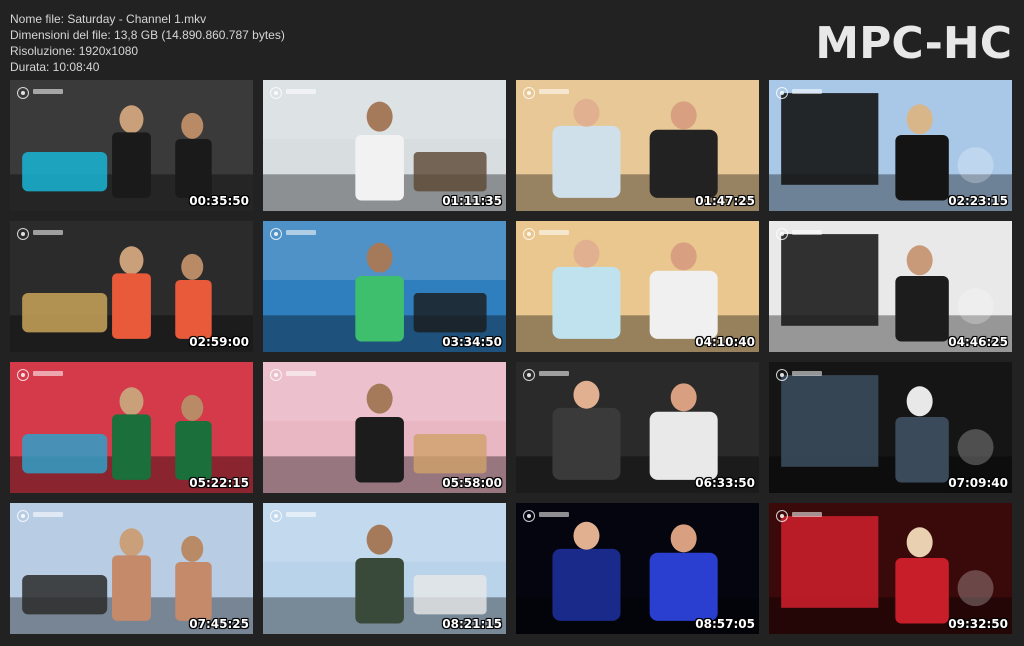 This screenshot has height=646, width=1024. I want to click on video-thumbnail: 04:10:40, so click(637, 286).